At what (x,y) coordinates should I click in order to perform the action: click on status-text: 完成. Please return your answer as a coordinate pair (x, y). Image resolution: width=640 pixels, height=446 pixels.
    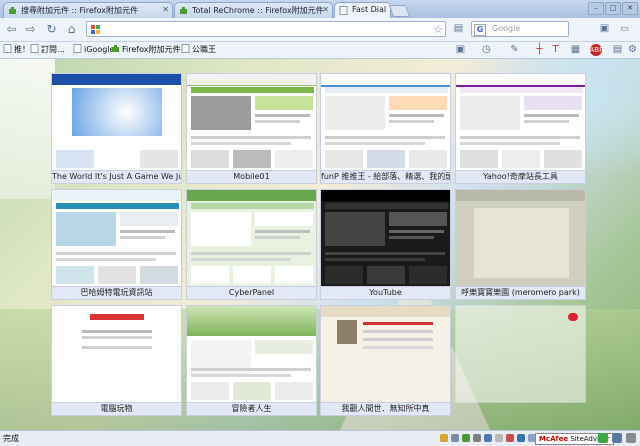
    Looking at the image, I should click on (11, 438).